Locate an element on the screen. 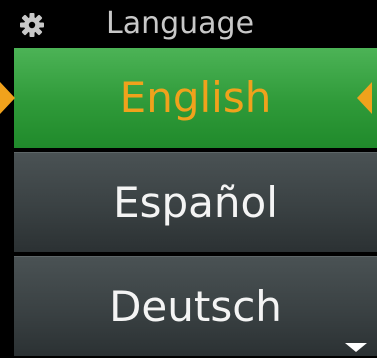 This screenshot has width=377, height=358. page-title: Language is located at coordinates (180, 23).